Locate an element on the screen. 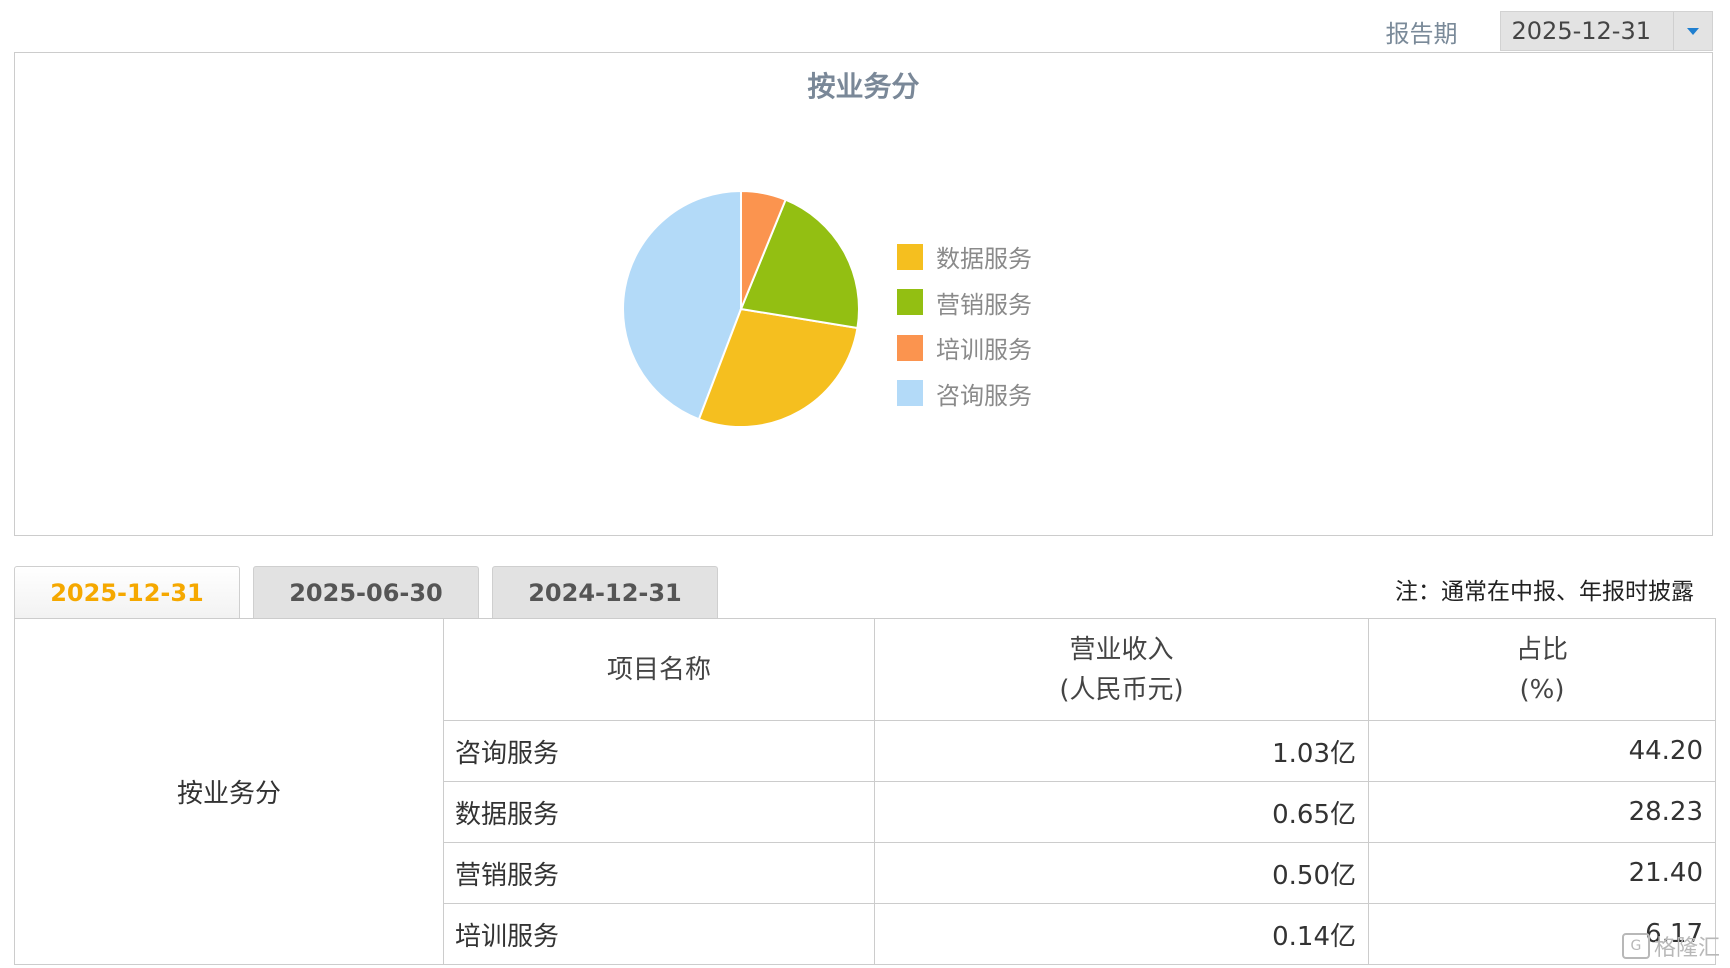 The height and width of the screenshot is (968, 1730). legend-label: 培训服务 is located at coordinates (984, 350).